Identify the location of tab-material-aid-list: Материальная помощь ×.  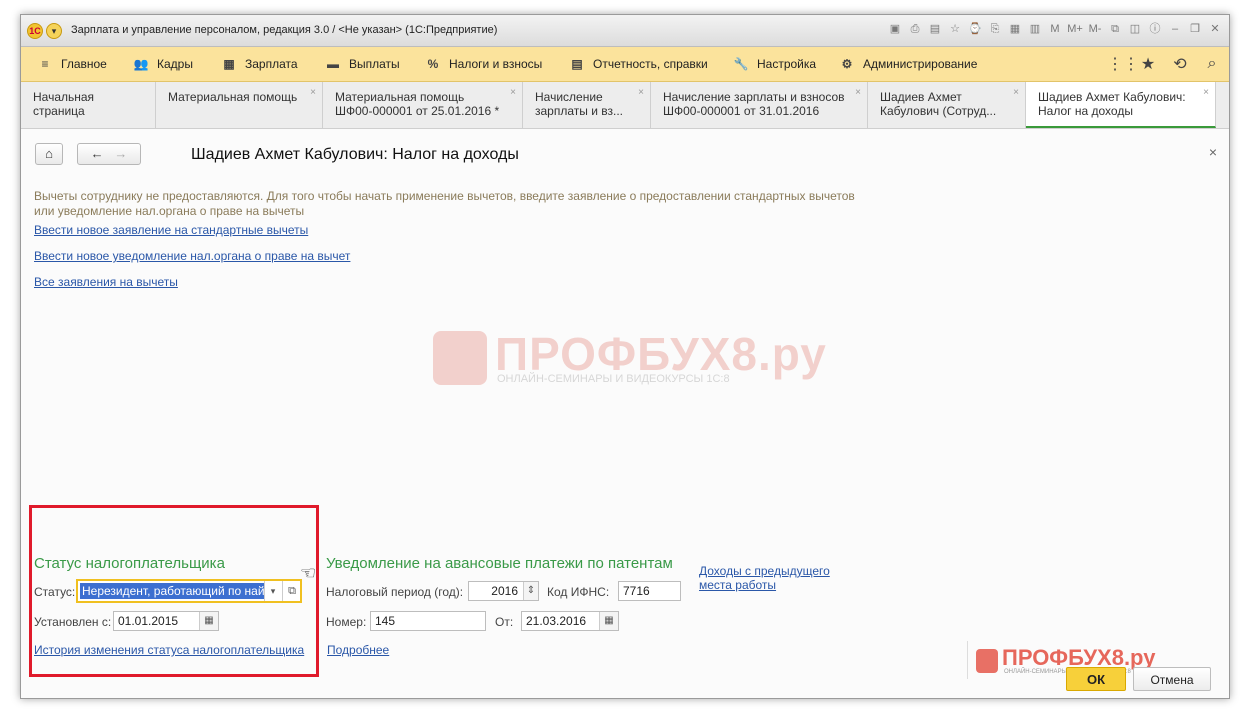
(239, 105).